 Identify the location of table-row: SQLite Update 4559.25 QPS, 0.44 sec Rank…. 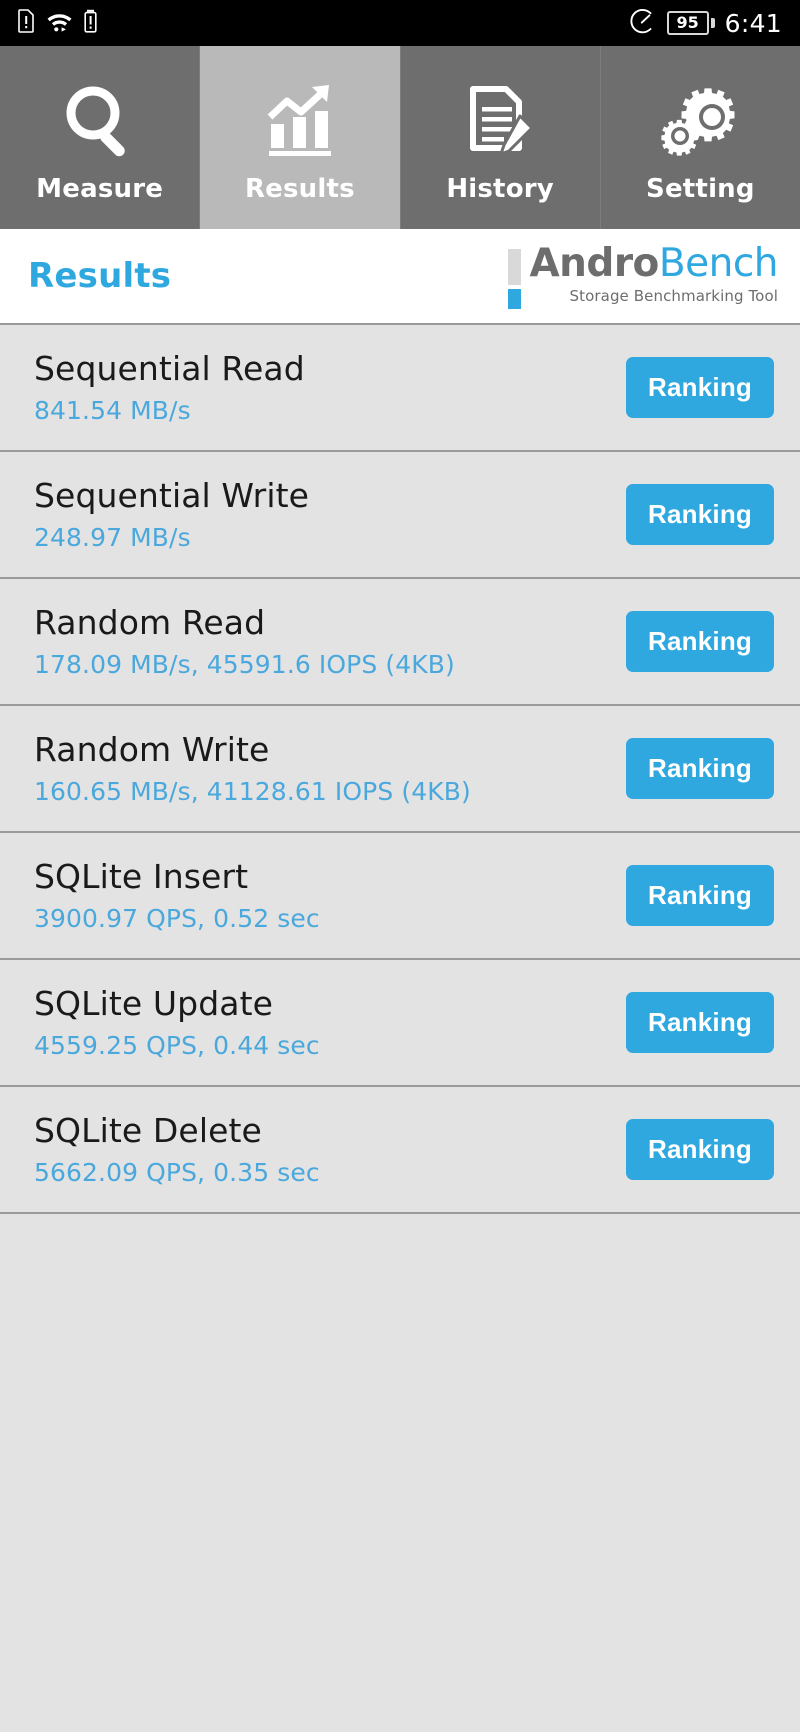
(400, 1023).